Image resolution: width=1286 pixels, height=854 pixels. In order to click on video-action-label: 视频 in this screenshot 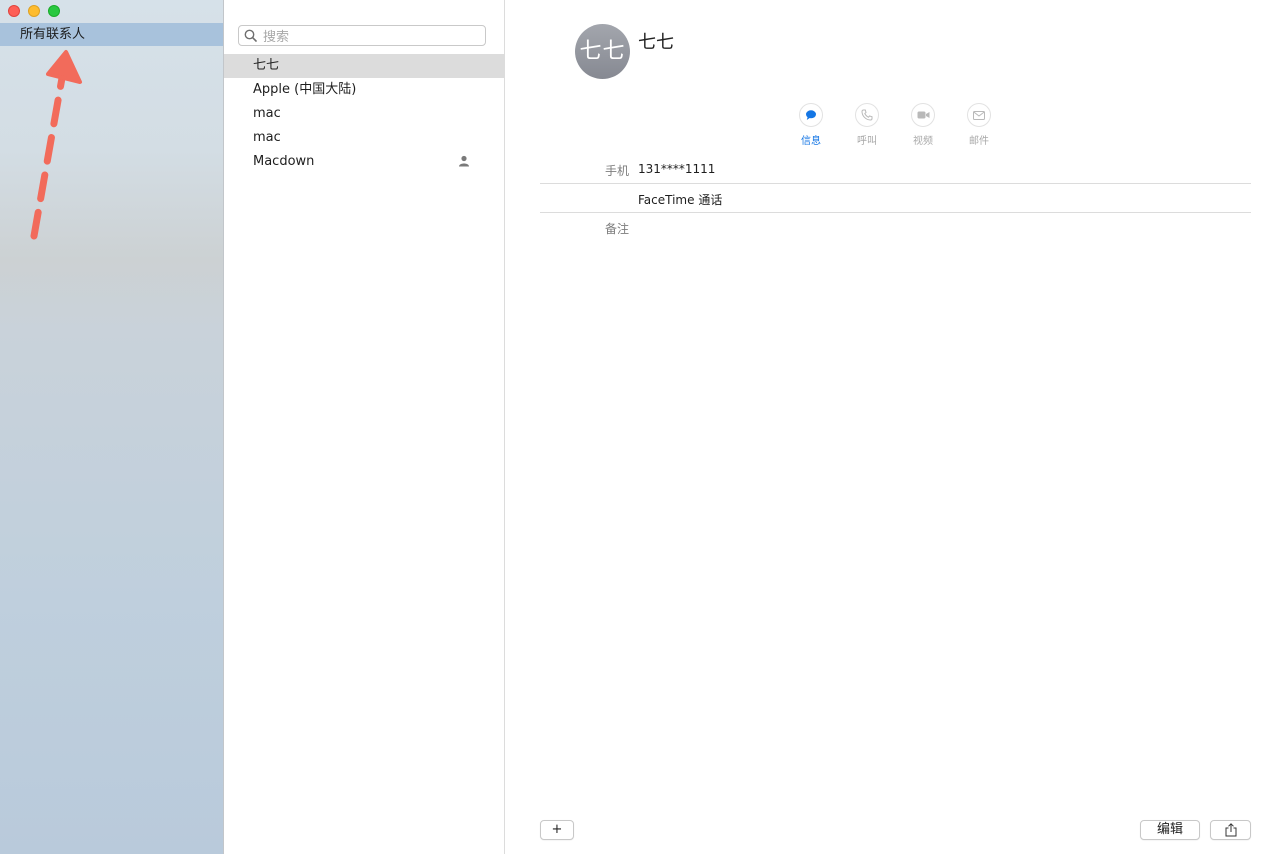, I will do `click(923, 141)`.